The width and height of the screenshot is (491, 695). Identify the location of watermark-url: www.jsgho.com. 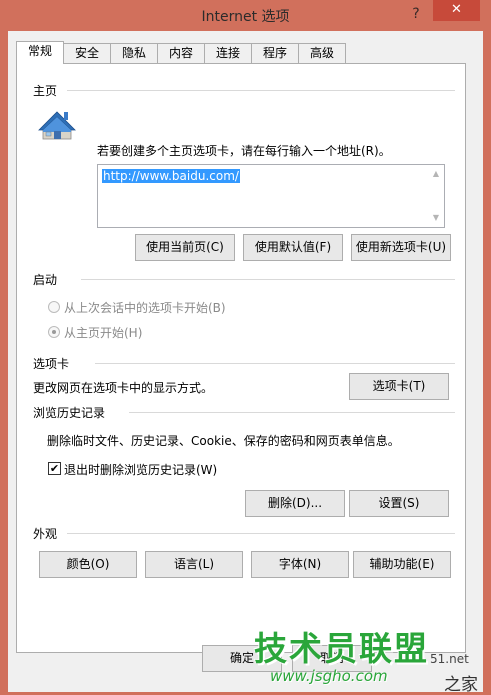
(329, 676).